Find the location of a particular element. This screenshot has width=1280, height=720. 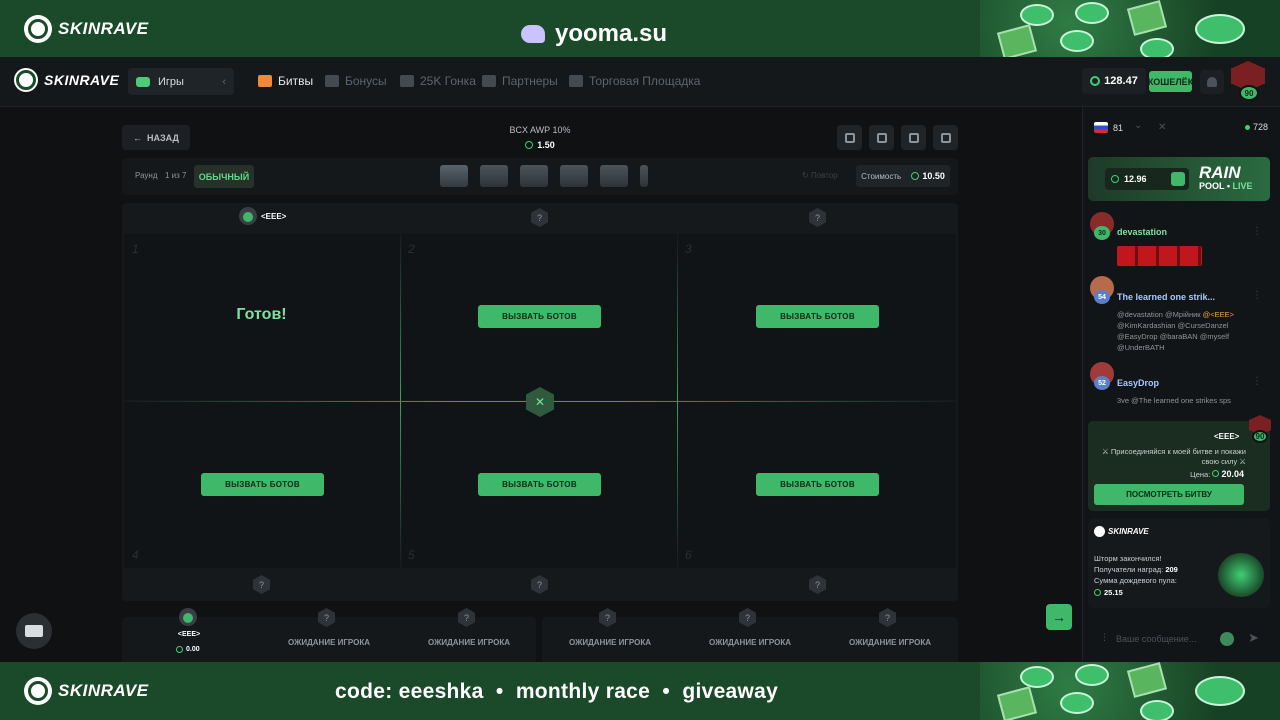

arrow-left-icon: ← is located at coordinates (138, 137).